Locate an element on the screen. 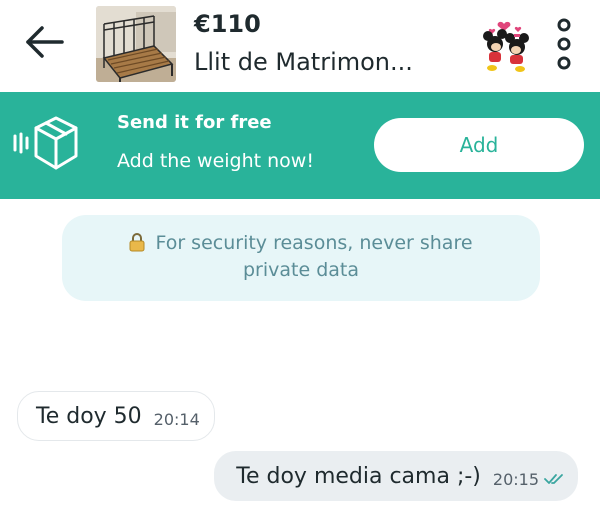 This screenshot has width=600, height=511. promo-title: Send it for free is located at coordinates (194, 122).